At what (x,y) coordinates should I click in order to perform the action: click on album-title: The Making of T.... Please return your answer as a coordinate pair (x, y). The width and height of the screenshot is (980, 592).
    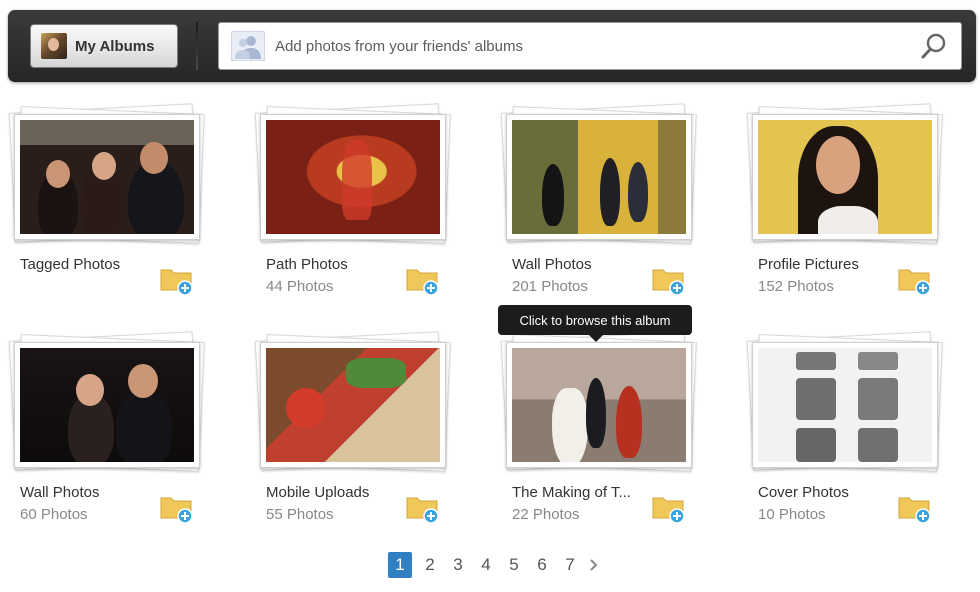
    Looking at the image, I should click on (577, 492).